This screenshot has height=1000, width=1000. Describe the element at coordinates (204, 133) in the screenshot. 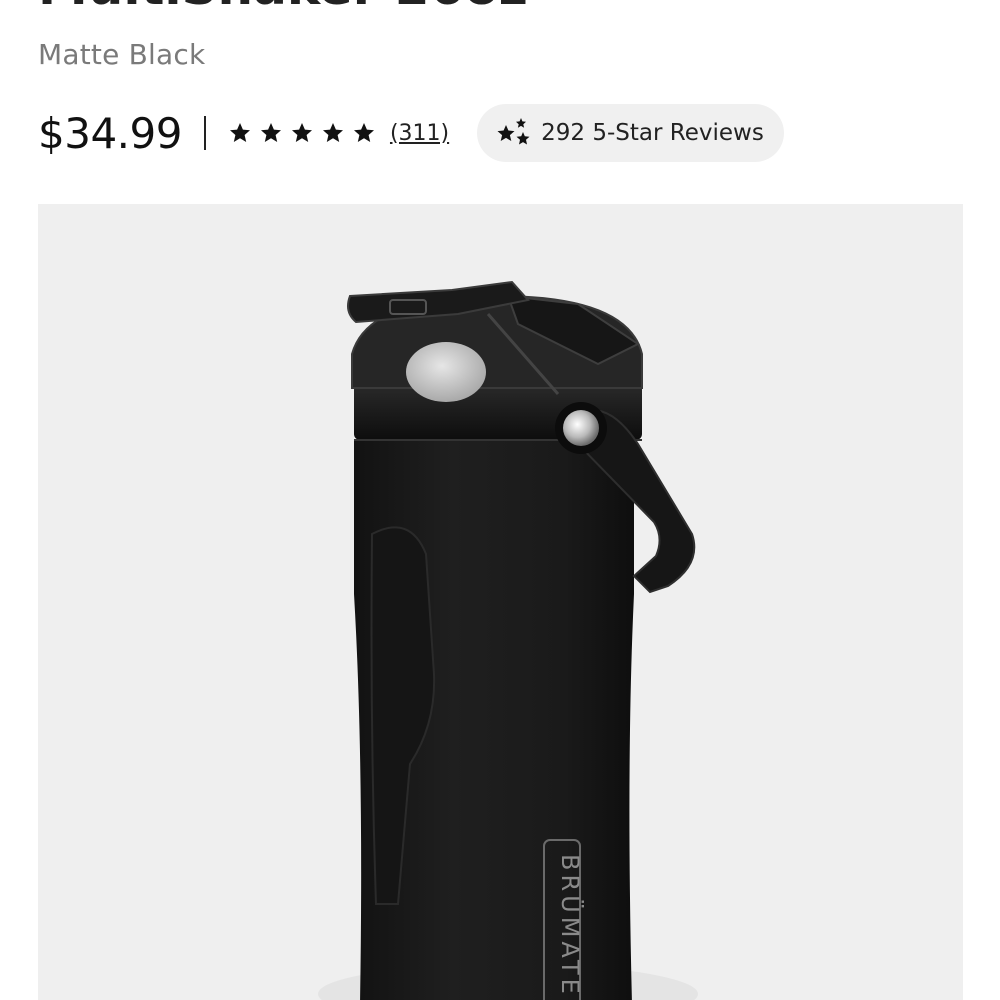

I see `divider` at that location.